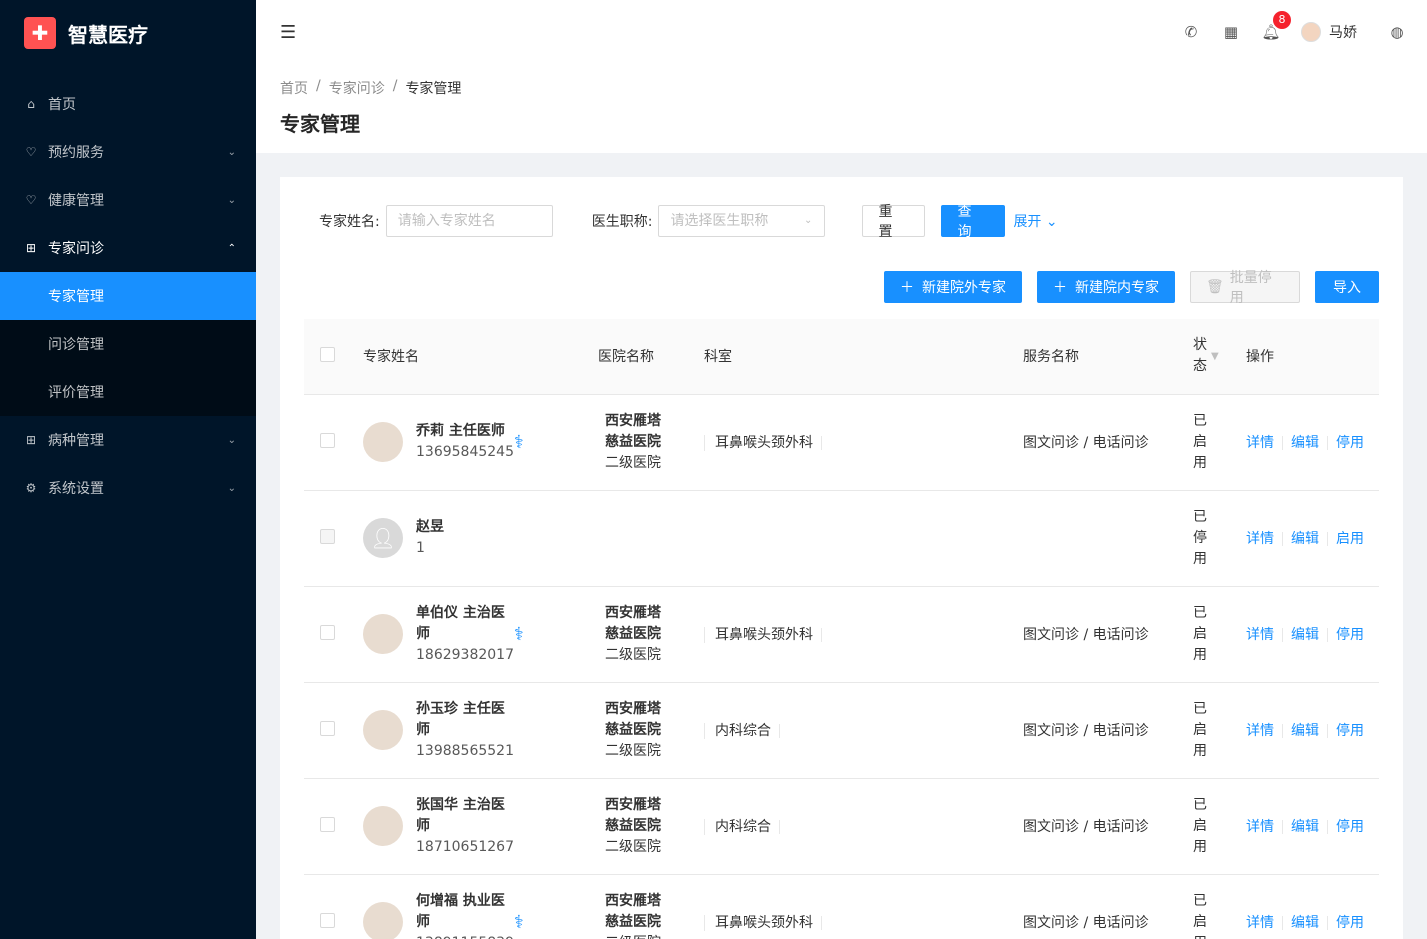 The image size is (1427, 939). Describe the element at coordinates (1117, 288) in the screenshot. I see `button-label: 新建院内专家` at that location.